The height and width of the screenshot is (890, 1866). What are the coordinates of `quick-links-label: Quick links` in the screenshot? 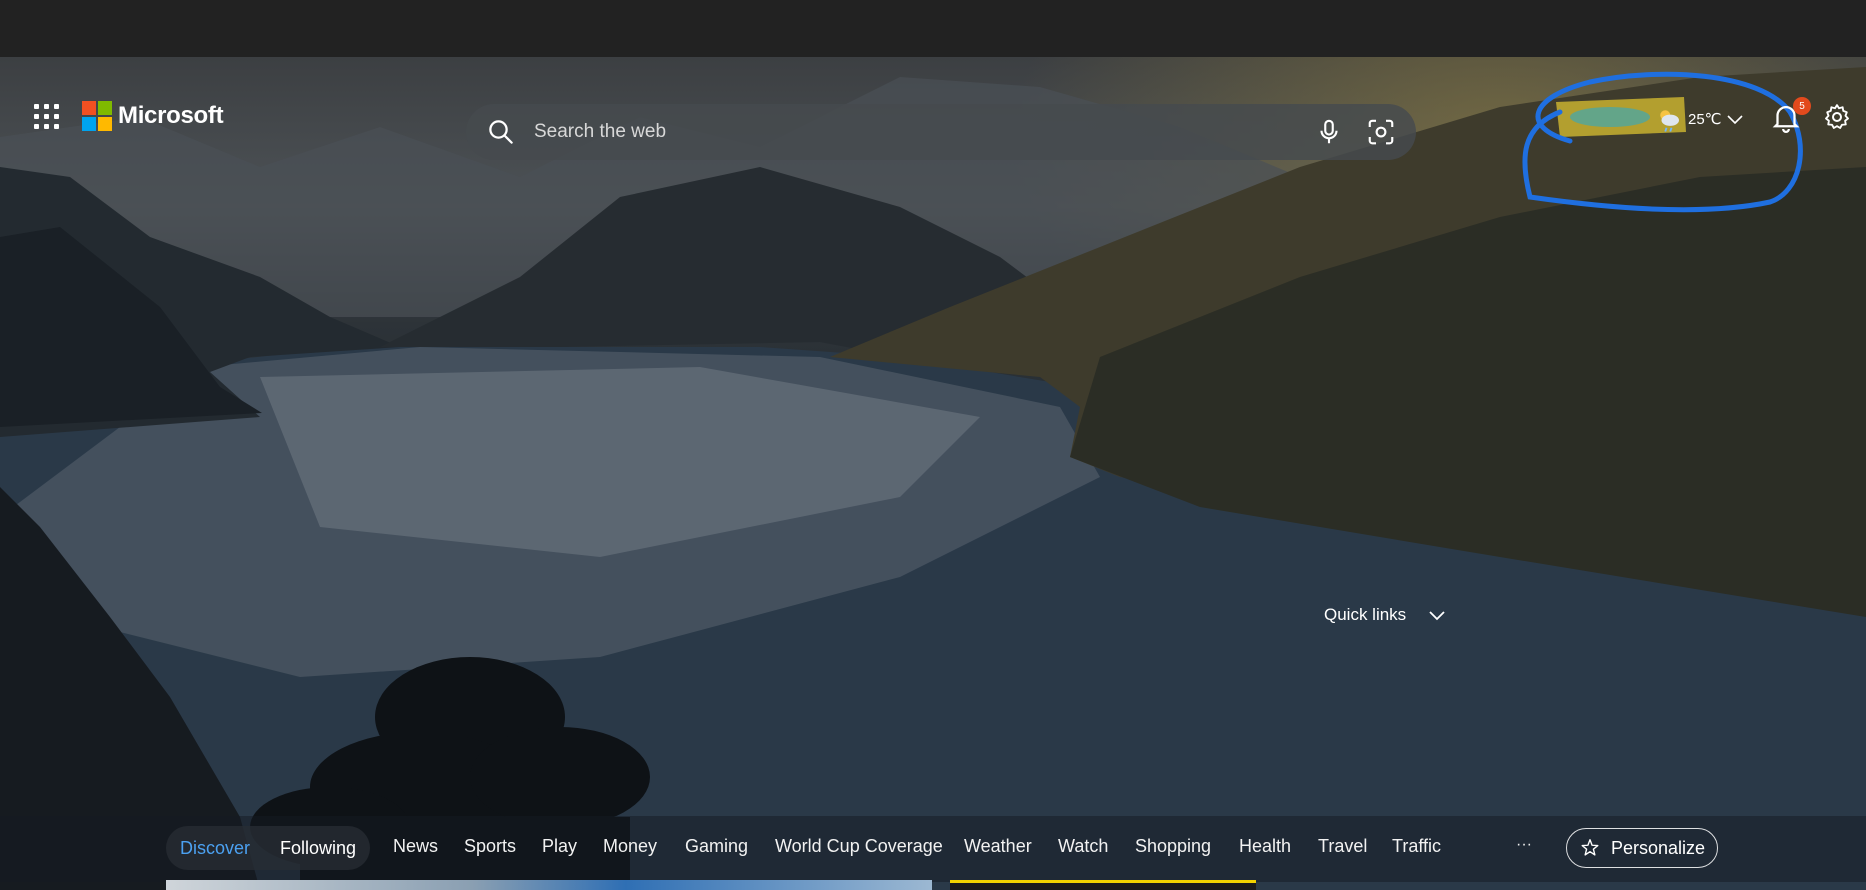 It's located at (1365, 614).